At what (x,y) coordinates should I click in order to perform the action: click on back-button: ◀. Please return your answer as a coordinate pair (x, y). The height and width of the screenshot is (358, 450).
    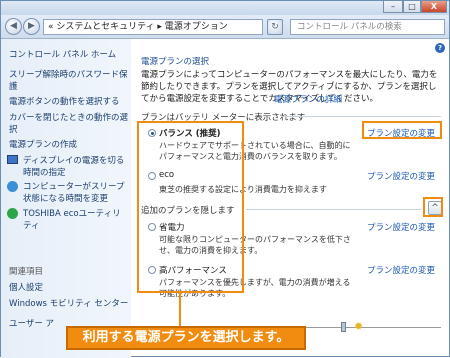
    Looking at the image, I should click on (13, 26).